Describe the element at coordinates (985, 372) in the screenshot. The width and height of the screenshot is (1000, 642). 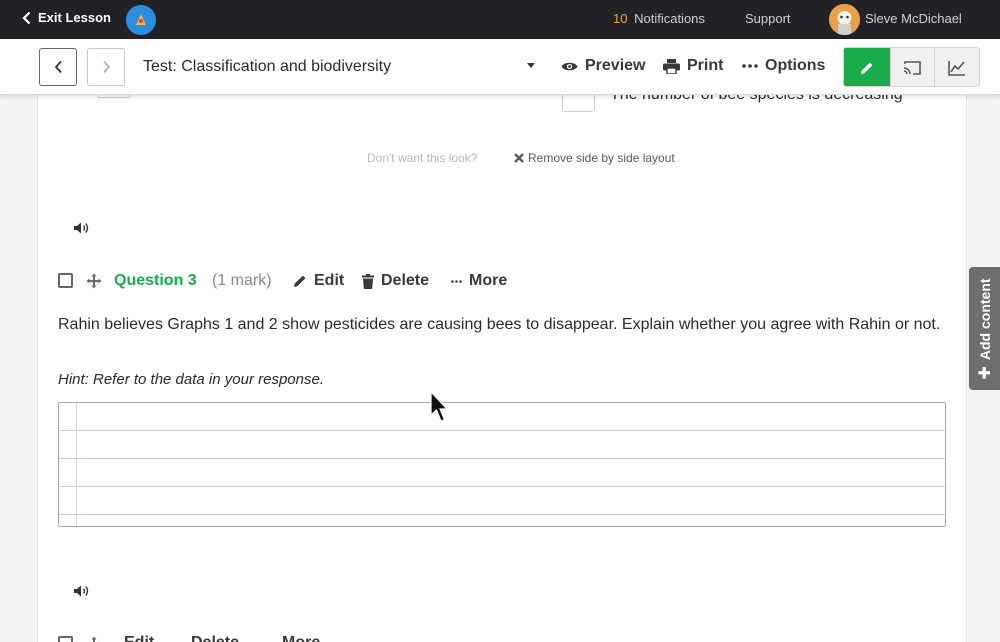
I see `plus-icon: ✚` at that location.